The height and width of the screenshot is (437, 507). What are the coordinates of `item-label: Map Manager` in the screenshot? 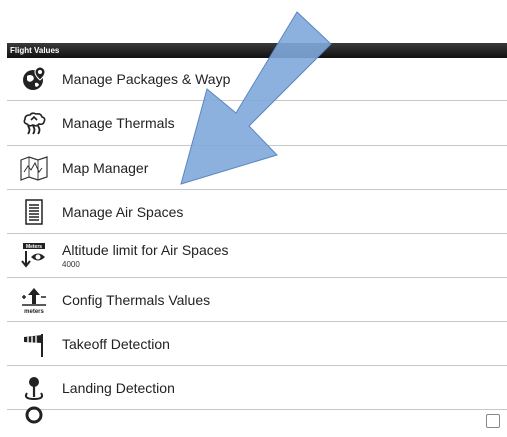 It's located at (105, 167).